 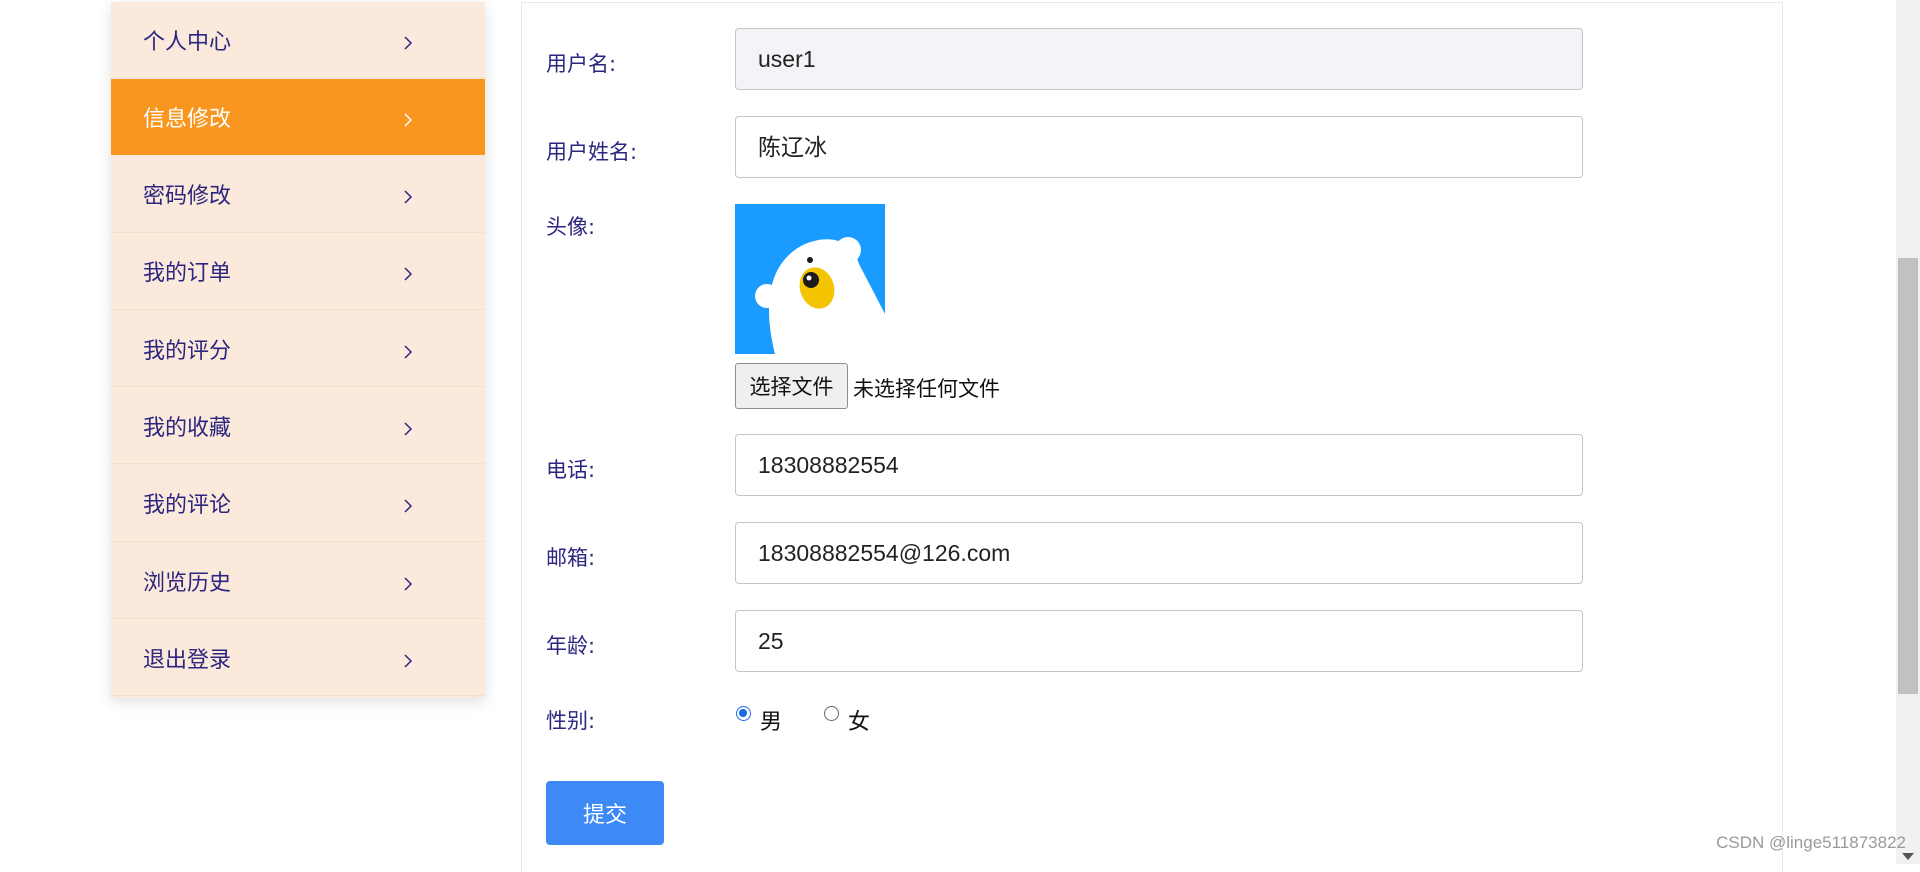 I want to click on sidebar-item-comments: 我的评论, so click(x=298, y=504).